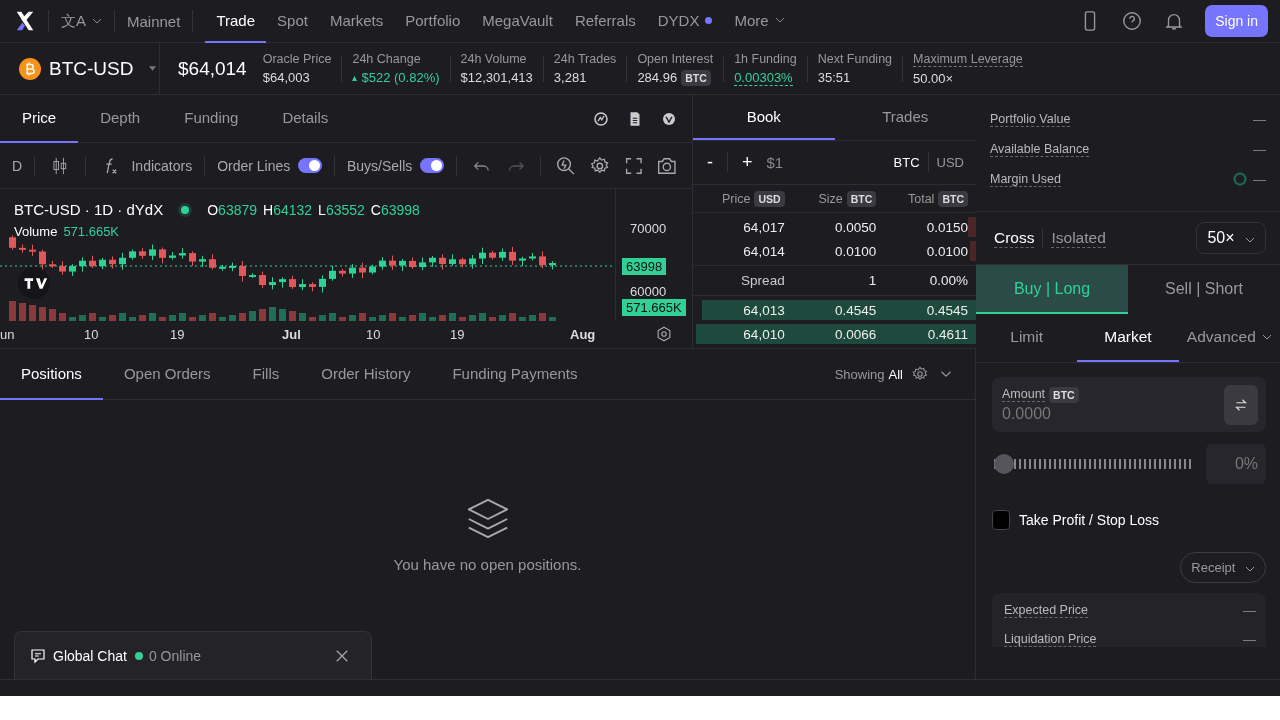 This screenshot has width=1280, height=720. I want to click on tradingview-logo-icon, so click(34, 283).